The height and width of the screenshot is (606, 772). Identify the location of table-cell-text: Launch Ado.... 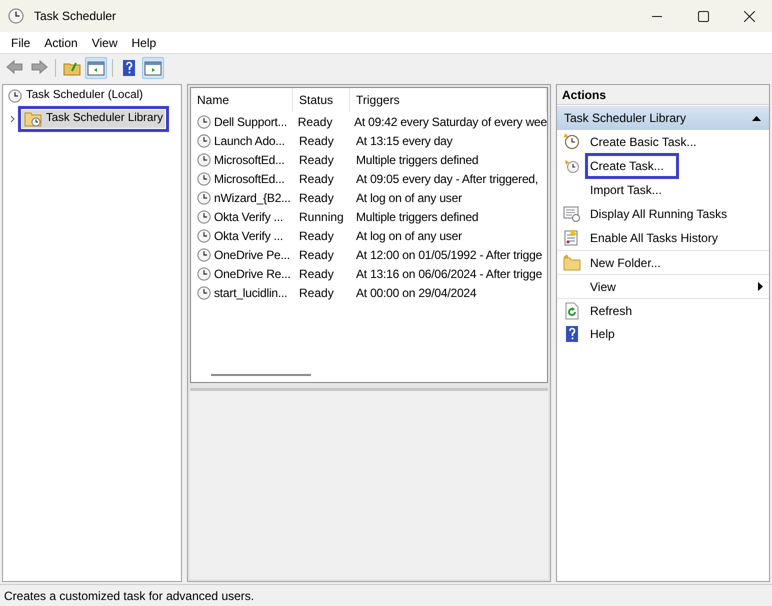
(249, 141).